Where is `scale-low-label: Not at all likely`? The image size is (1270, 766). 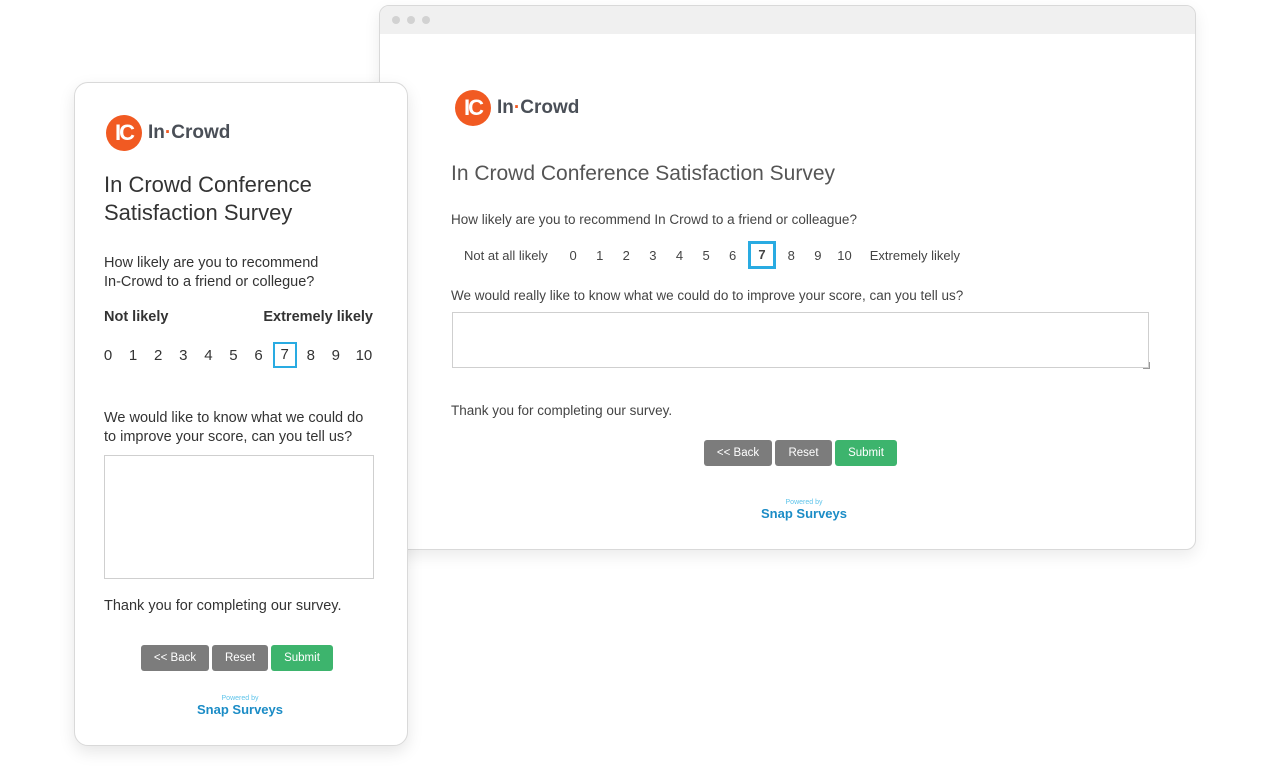 scale-low-label: Not at all likely is located at coordinates (506, 255).